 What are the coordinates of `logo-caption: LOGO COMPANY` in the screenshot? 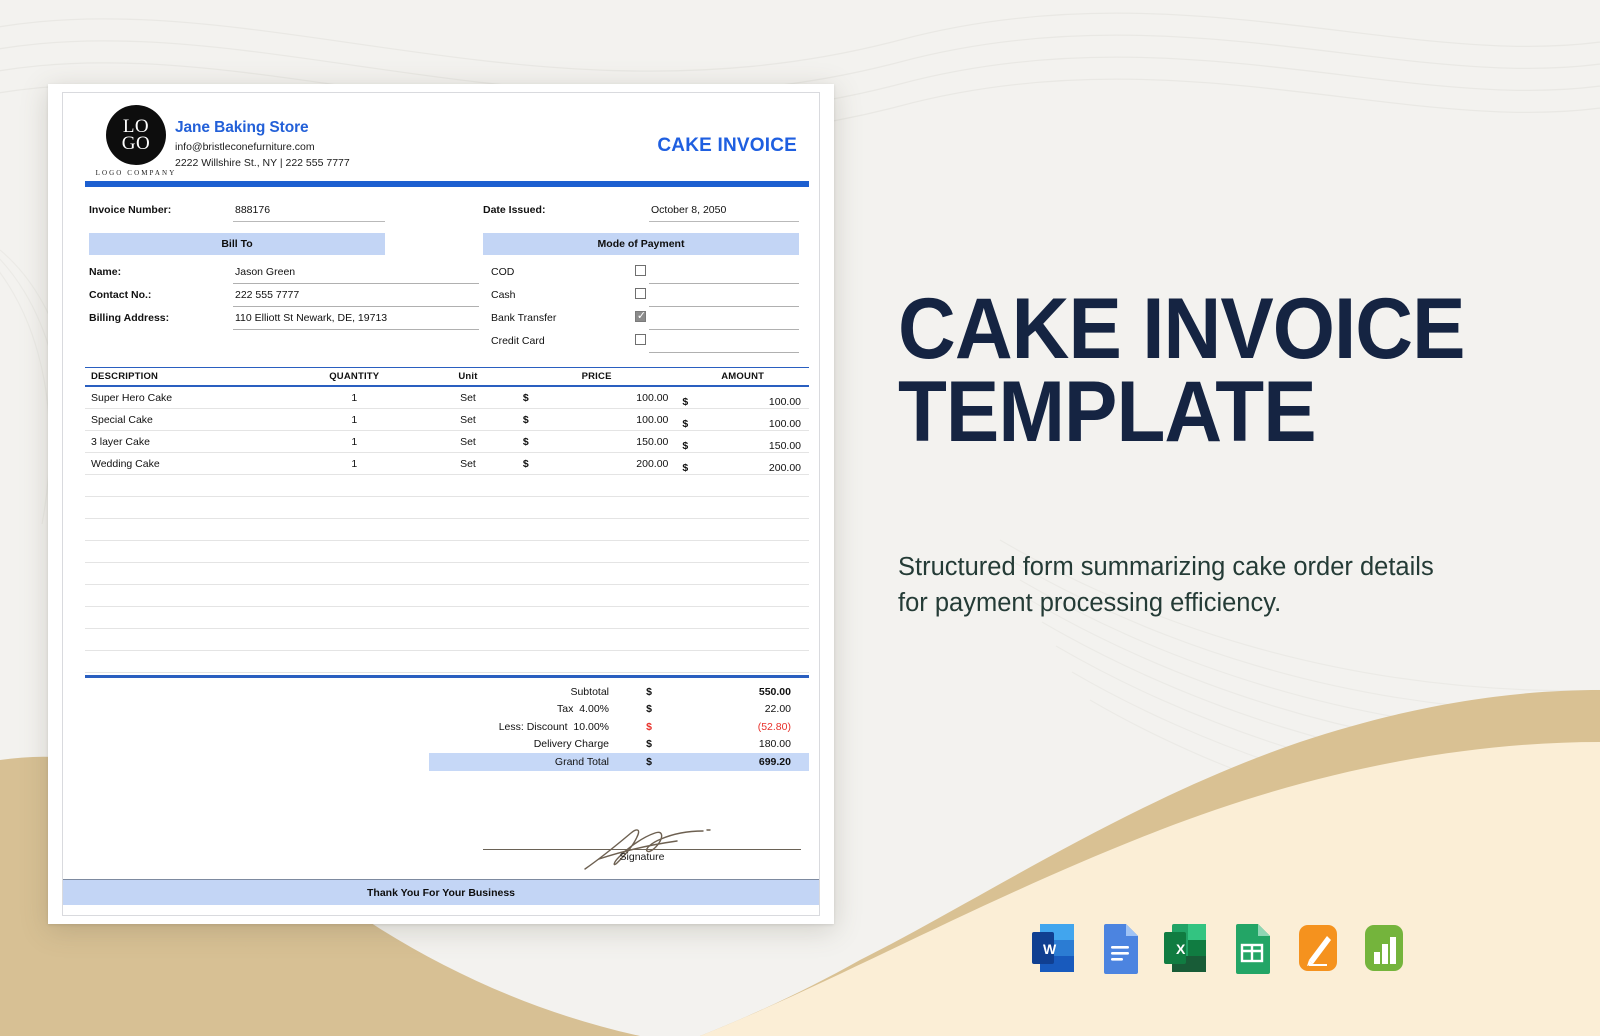 It's located at (136, 173).